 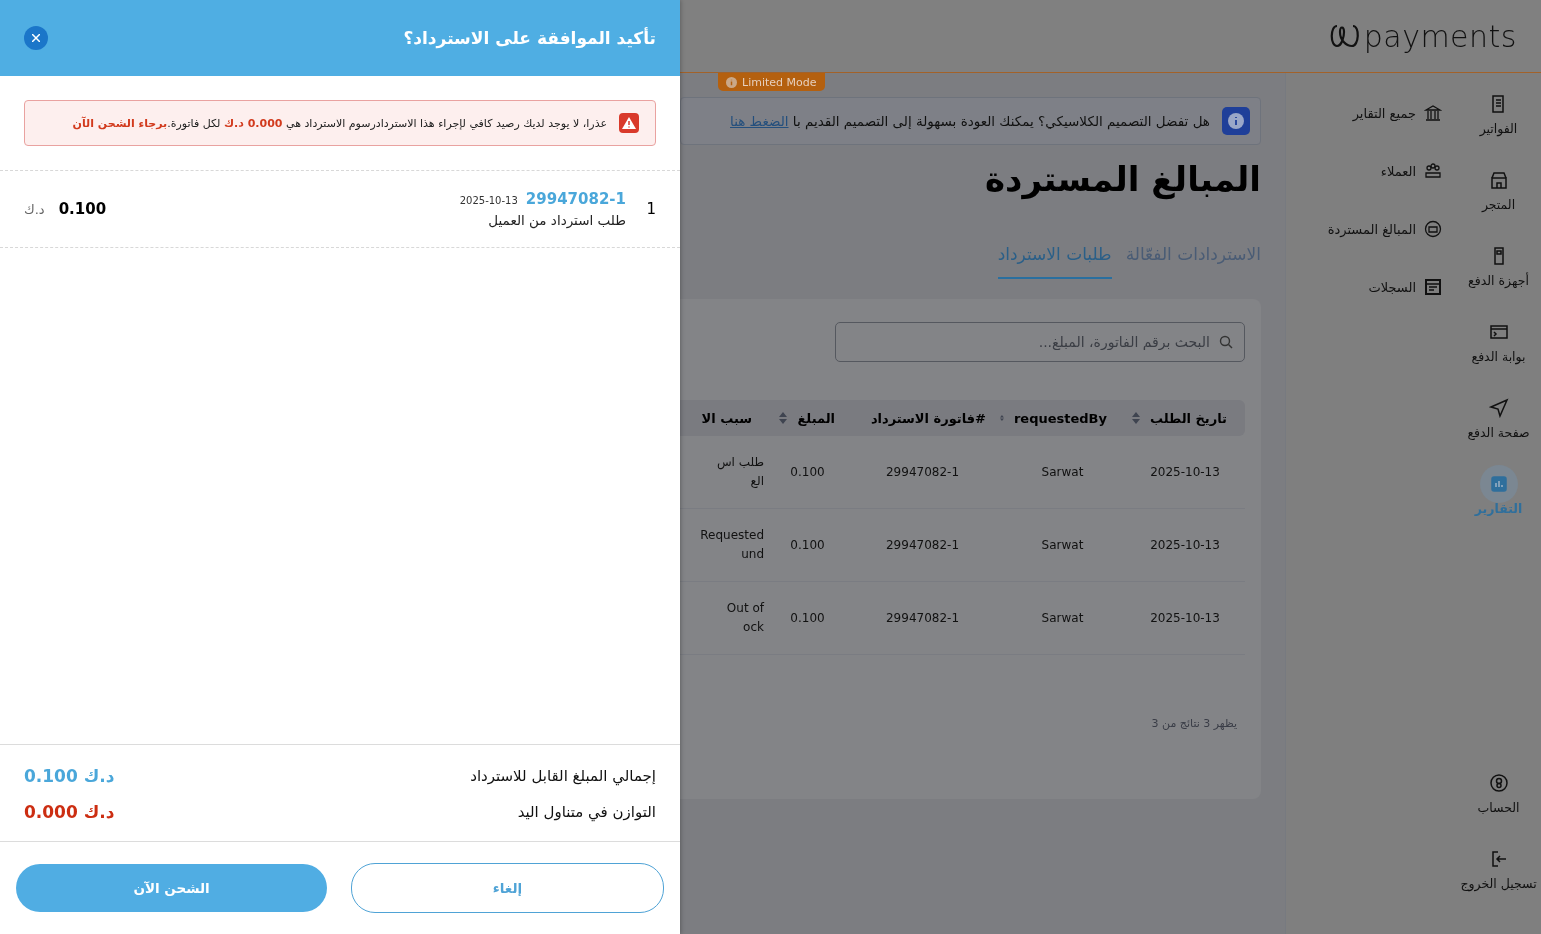 I want to click on item-date: 2025-10-13, so click(x=488, y=200).